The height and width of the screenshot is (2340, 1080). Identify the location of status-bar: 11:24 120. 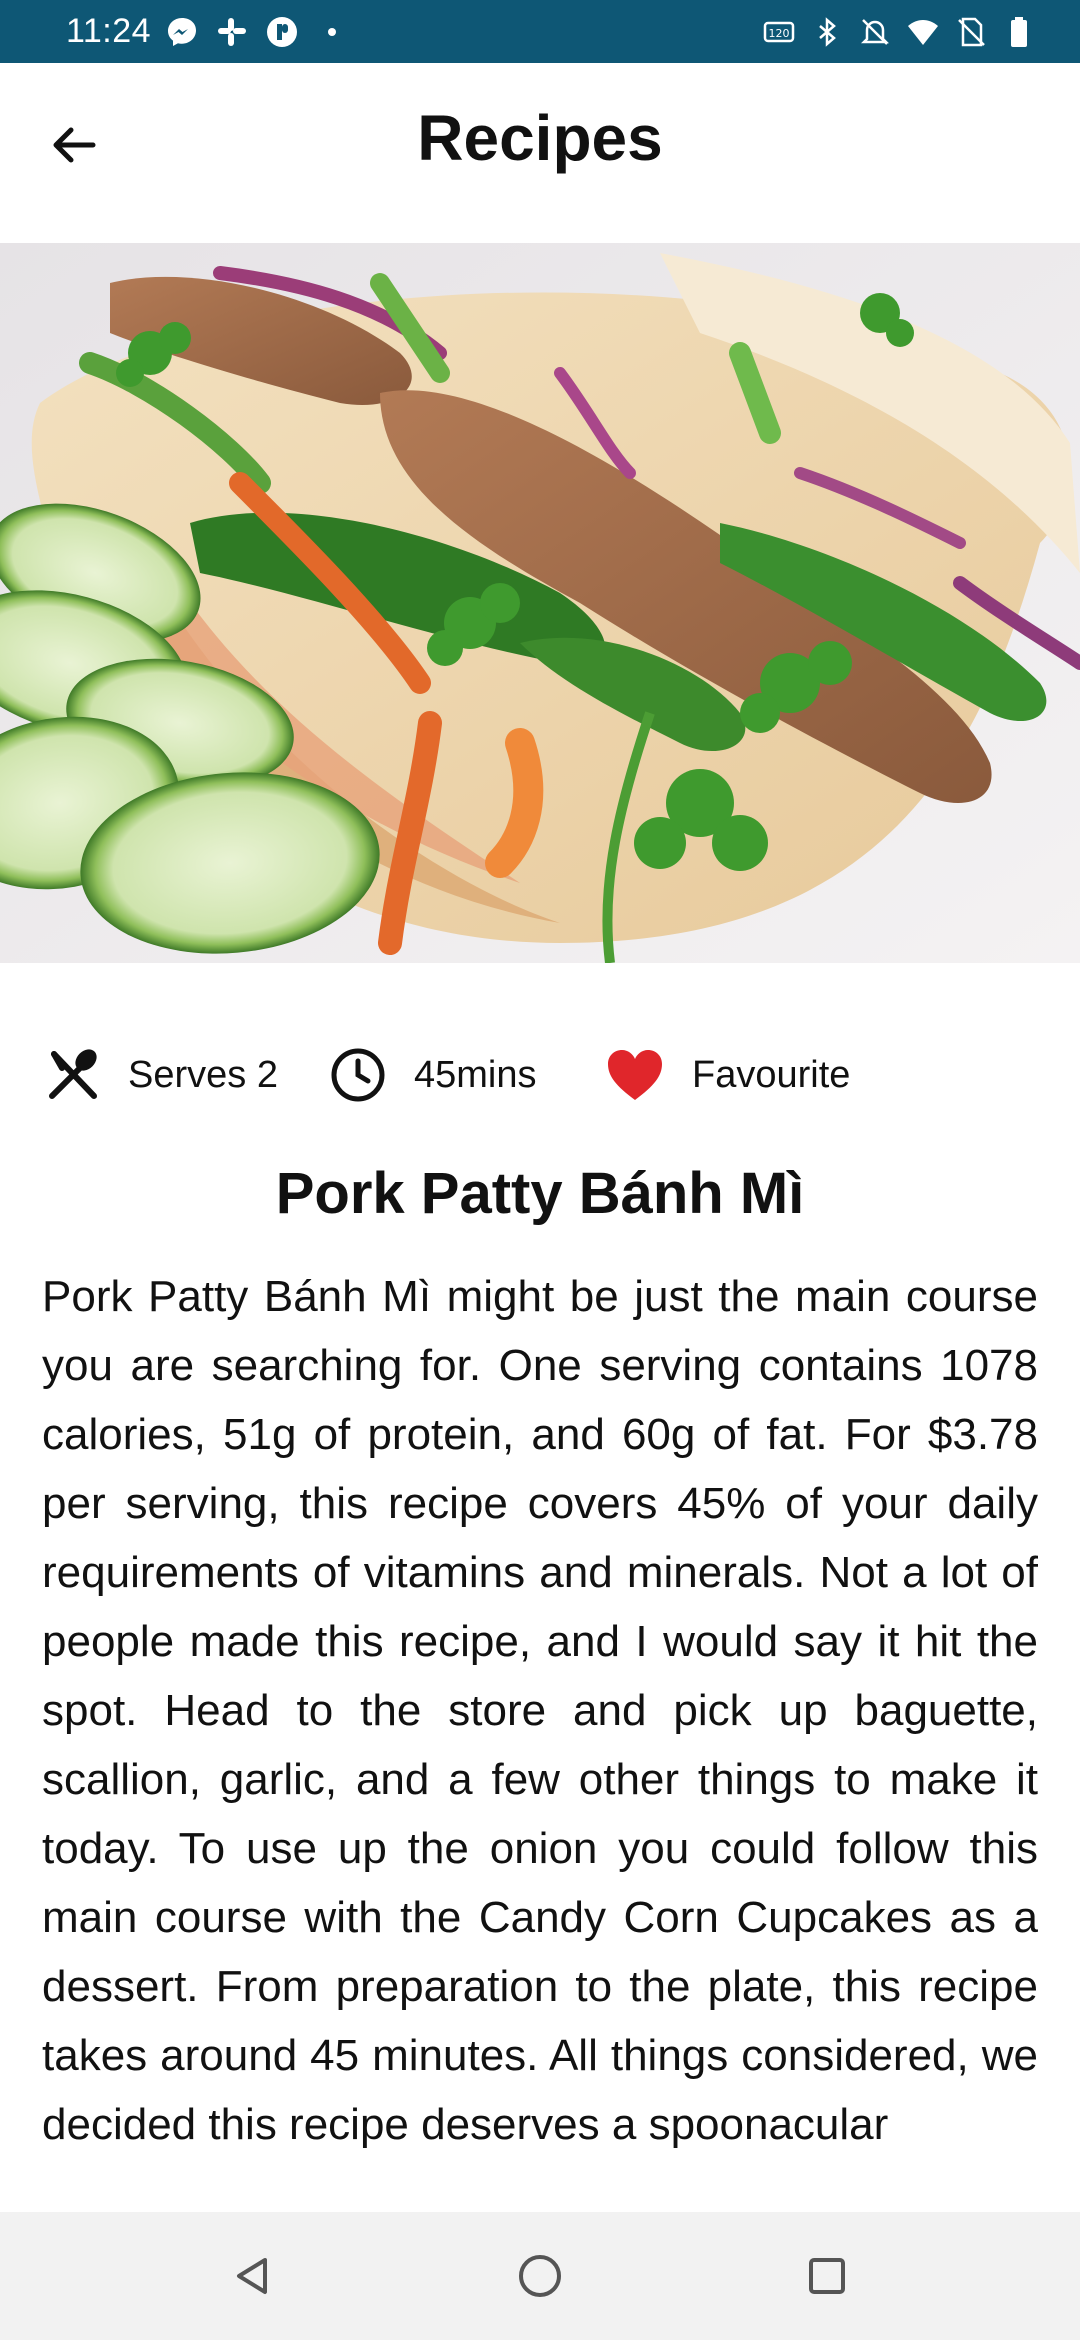
(540, 31).